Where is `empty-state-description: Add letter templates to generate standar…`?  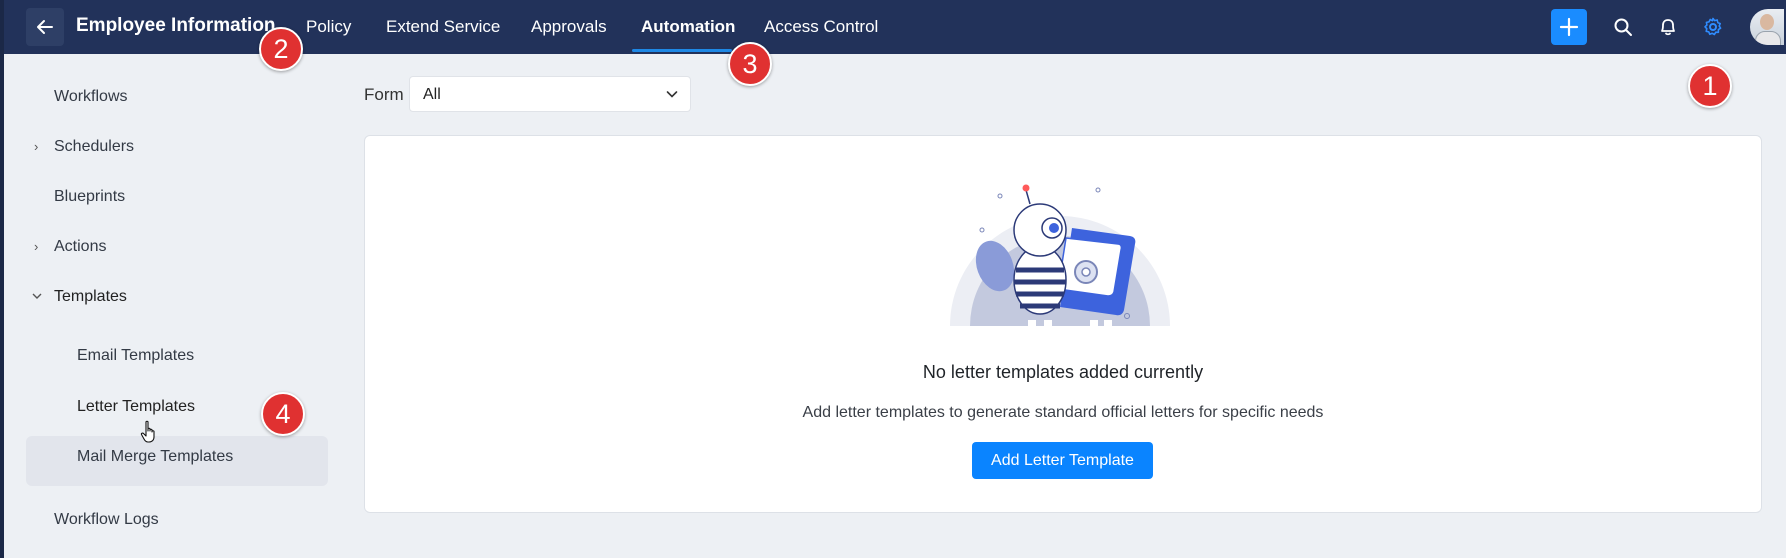
empty-state-description: Add letter templates to generate standar… is located at coordinates (1063, 412).